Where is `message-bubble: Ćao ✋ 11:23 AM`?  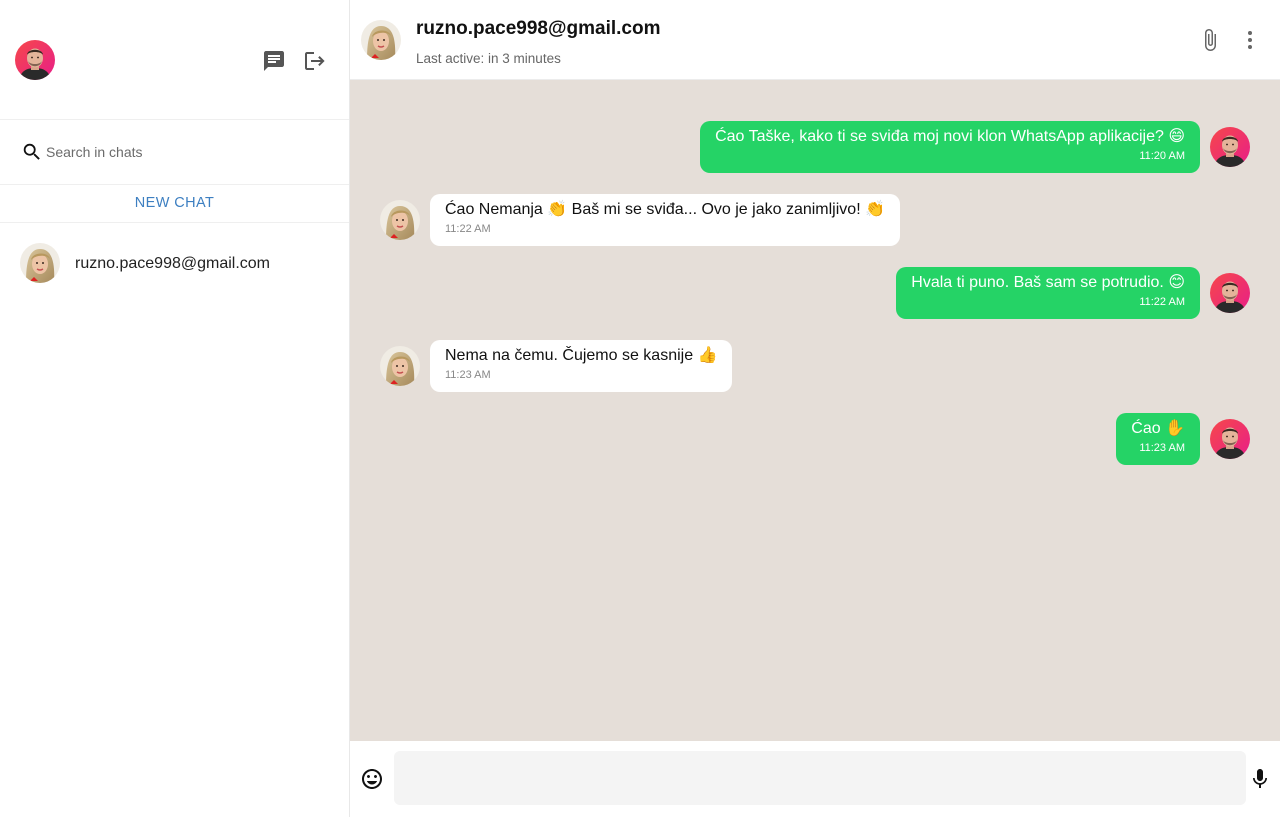
message-bubble: Ćao ✋ 11:23 AM is located at coordinates (1158, 439).